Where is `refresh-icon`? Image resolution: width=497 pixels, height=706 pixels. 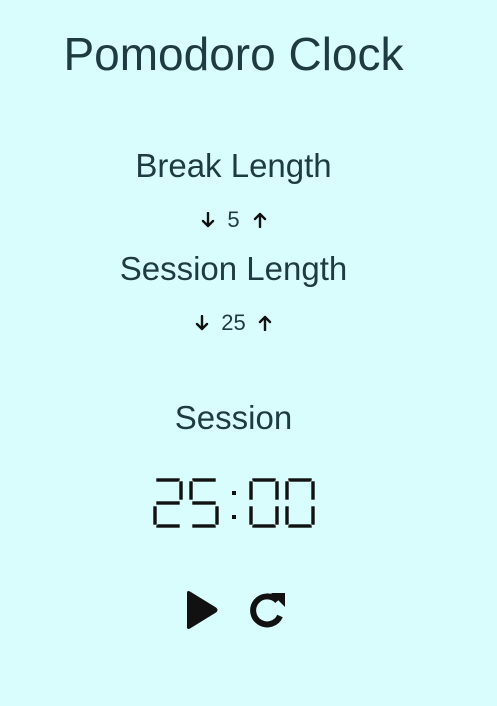 refresh-icon is located at coordinates (267, 610).